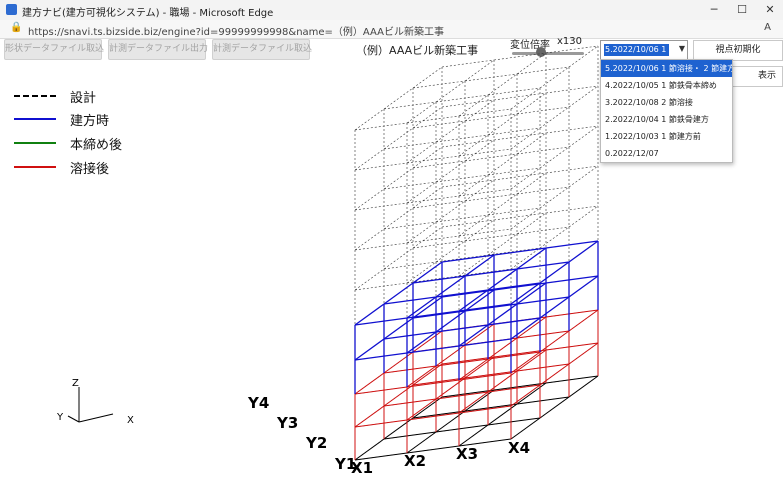 The width and height of the screenshot is (783, 490). What do you see at coordinates (75, 383) in the screenshot?
I see `axis-z-label: Z` at bounding box center [75, 383].